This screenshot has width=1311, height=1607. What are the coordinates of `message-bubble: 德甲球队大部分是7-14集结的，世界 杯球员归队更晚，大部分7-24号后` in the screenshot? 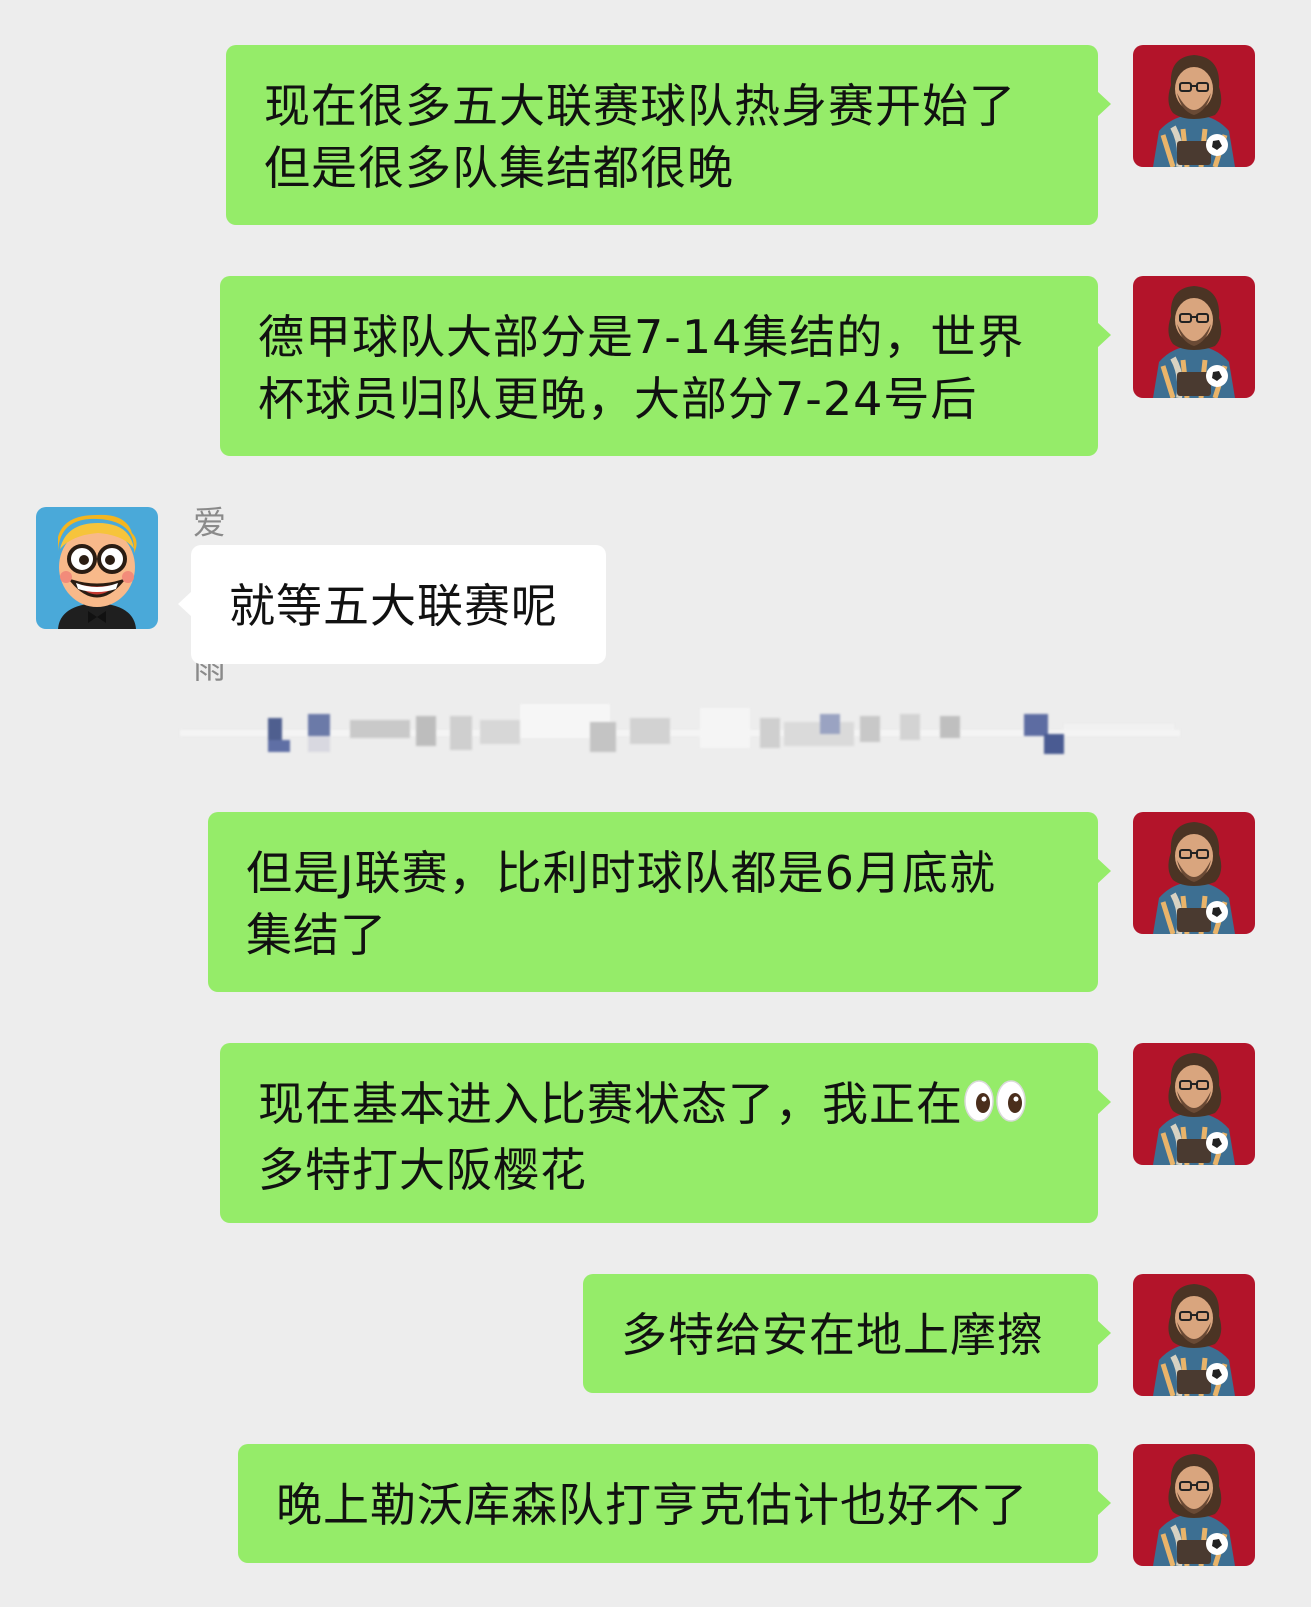 It's located at (665, 366).